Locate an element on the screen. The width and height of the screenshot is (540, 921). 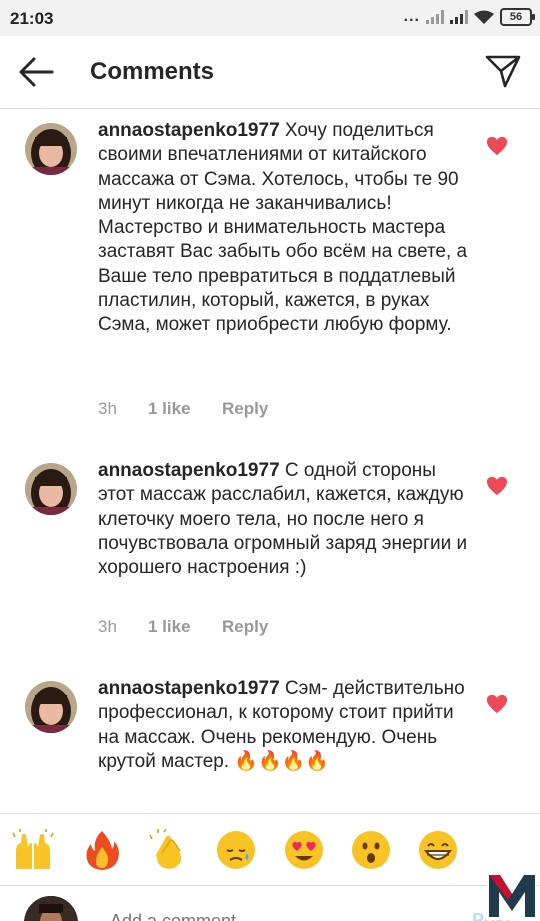
emoji-bar is located at coordinates (270, 849).